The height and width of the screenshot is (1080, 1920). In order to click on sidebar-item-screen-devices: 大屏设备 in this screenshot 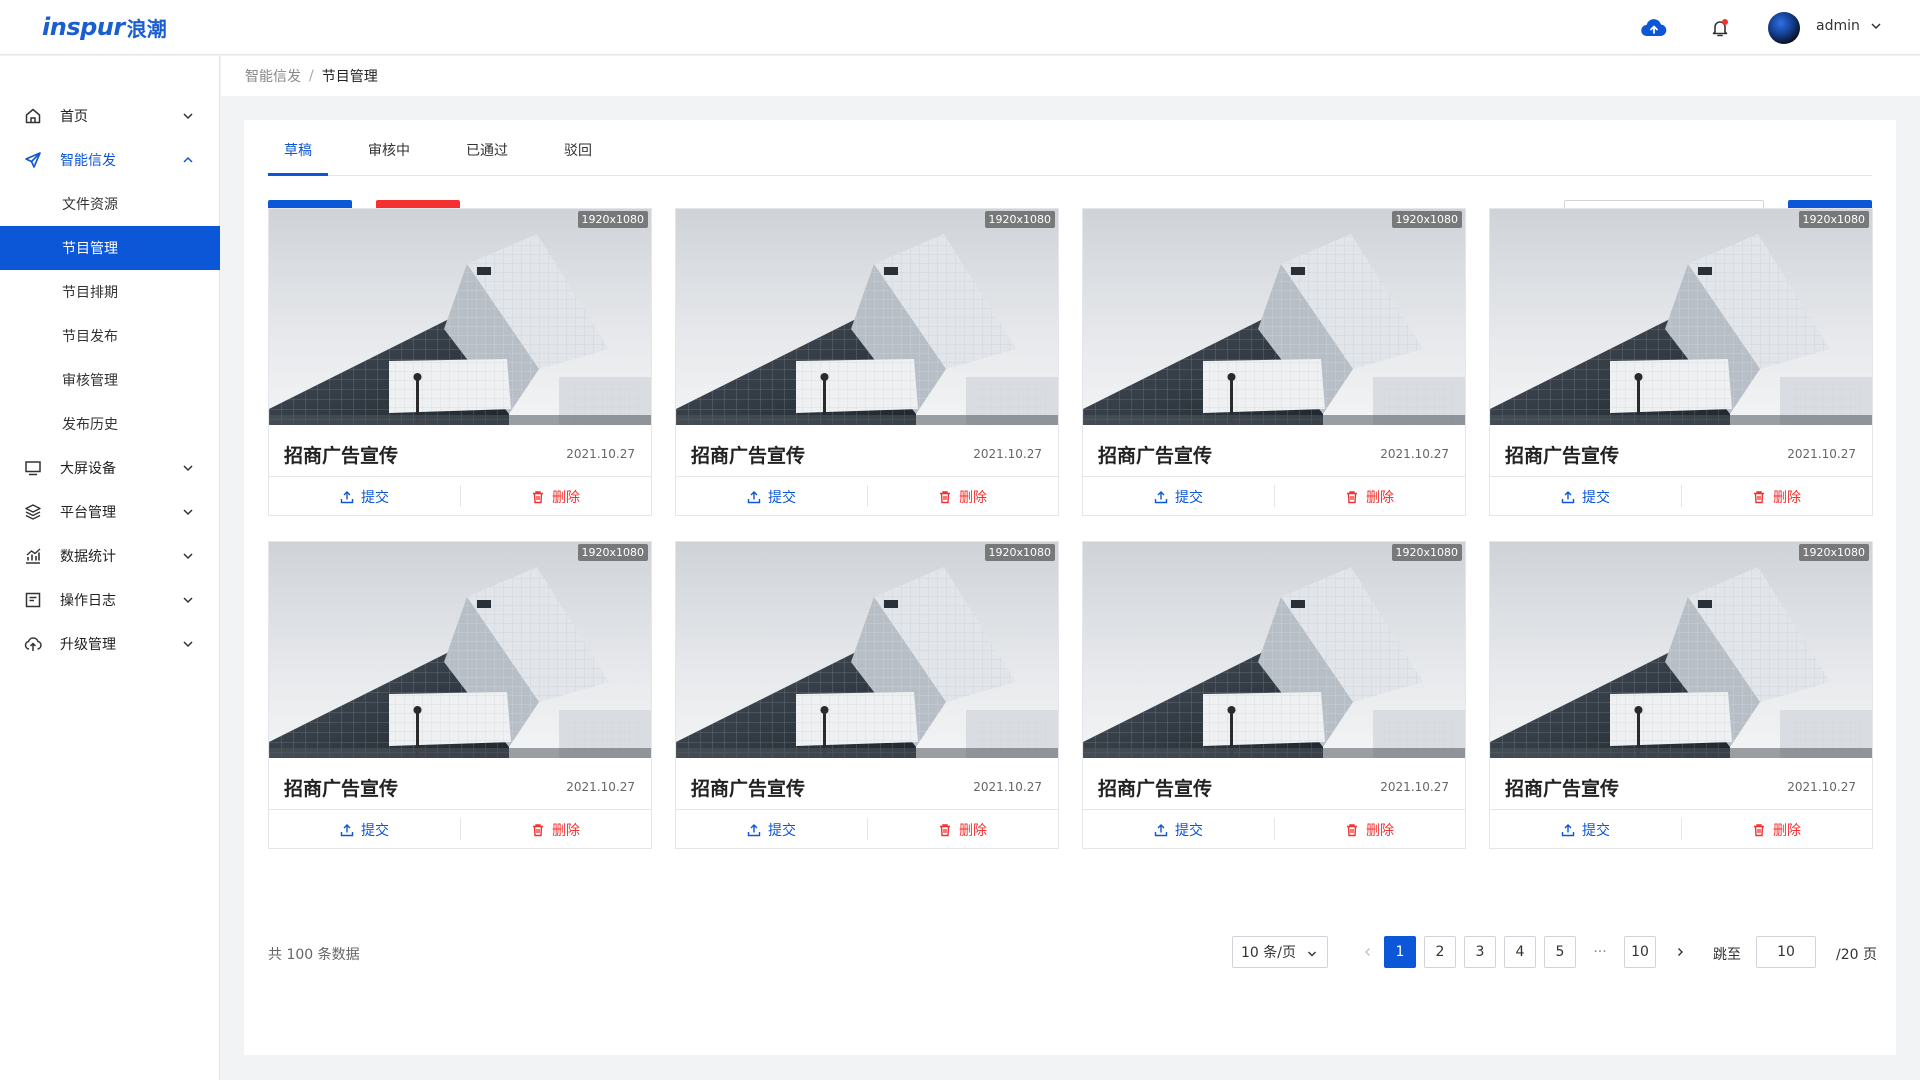, I will do `click(110, 468)`.